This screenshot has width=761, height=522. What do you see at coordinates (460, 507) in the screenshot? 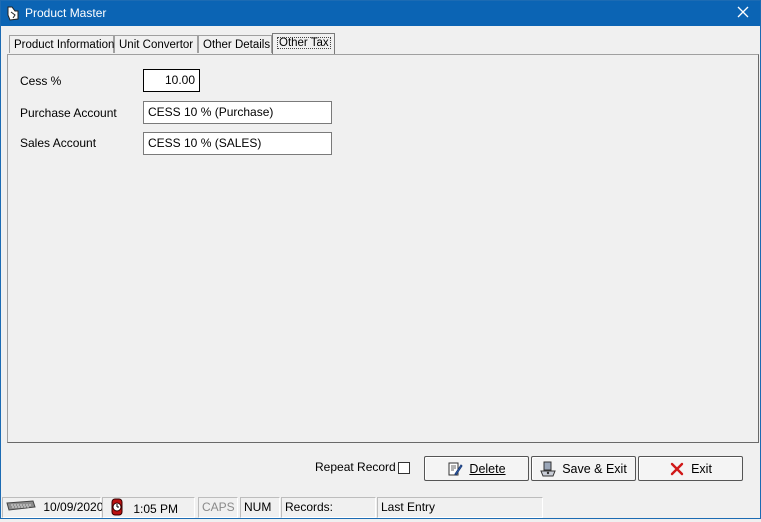
I see `status-last-entry: Last Entry` at bounding box center [460, 507].